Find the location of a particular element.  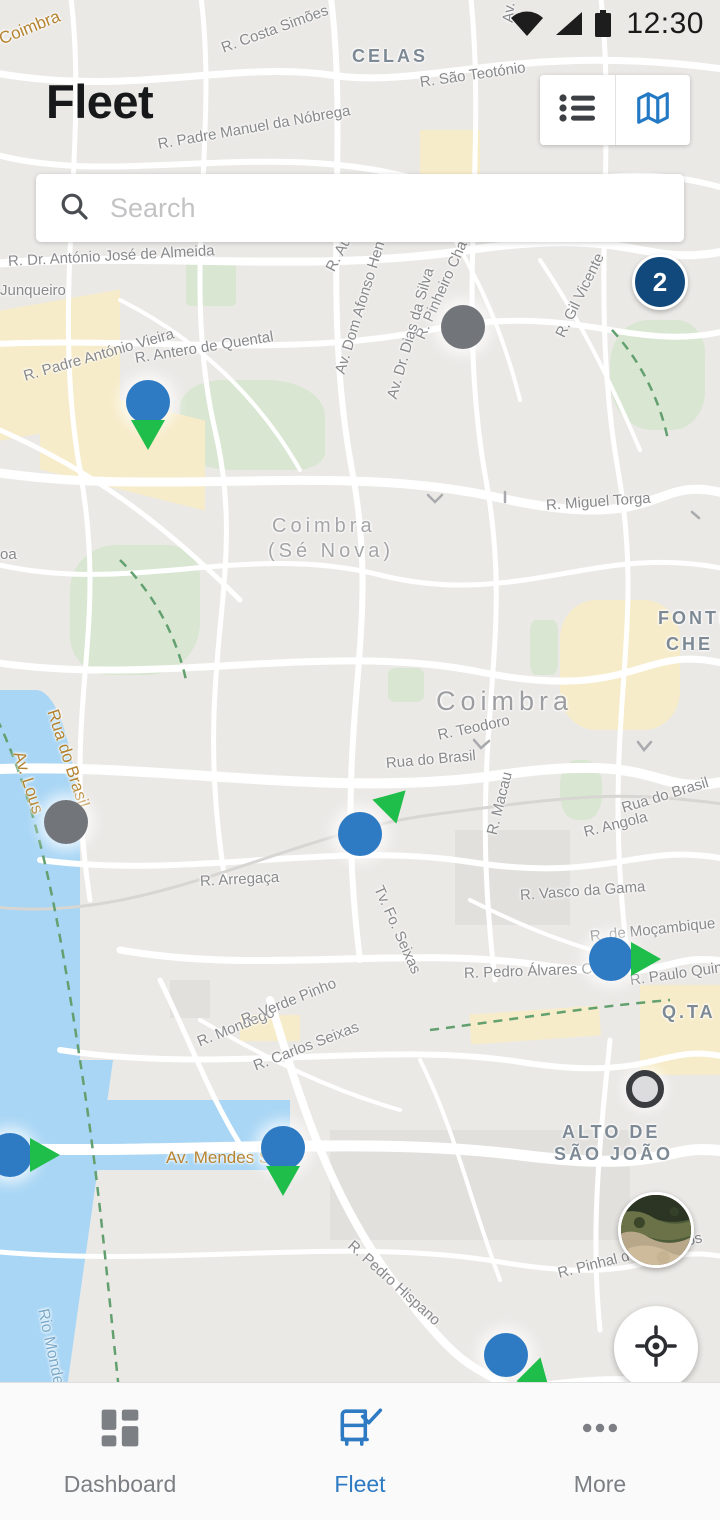

ellipsis-icon is located at coordinates (600, 1430).